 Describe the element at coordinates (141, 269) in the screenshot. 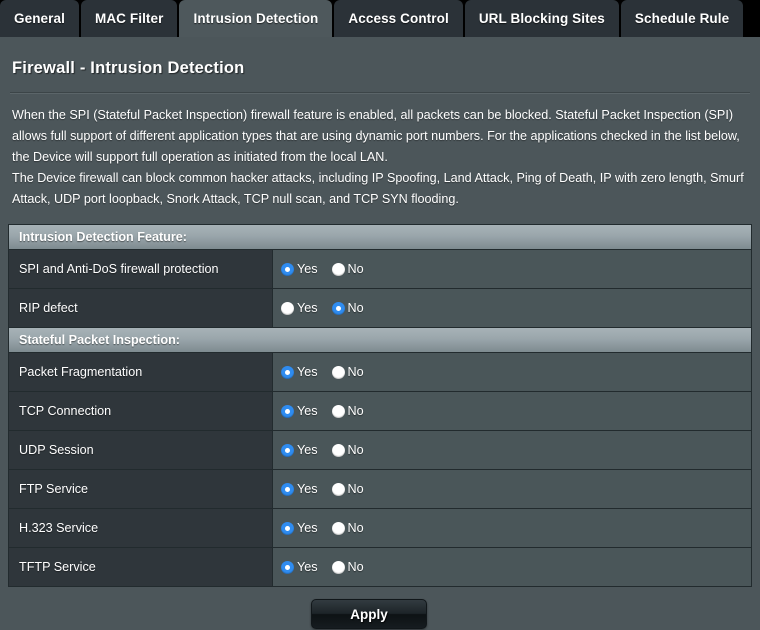

I see `setting-label: SPI and Anti-DoS firewall protection` at that location.